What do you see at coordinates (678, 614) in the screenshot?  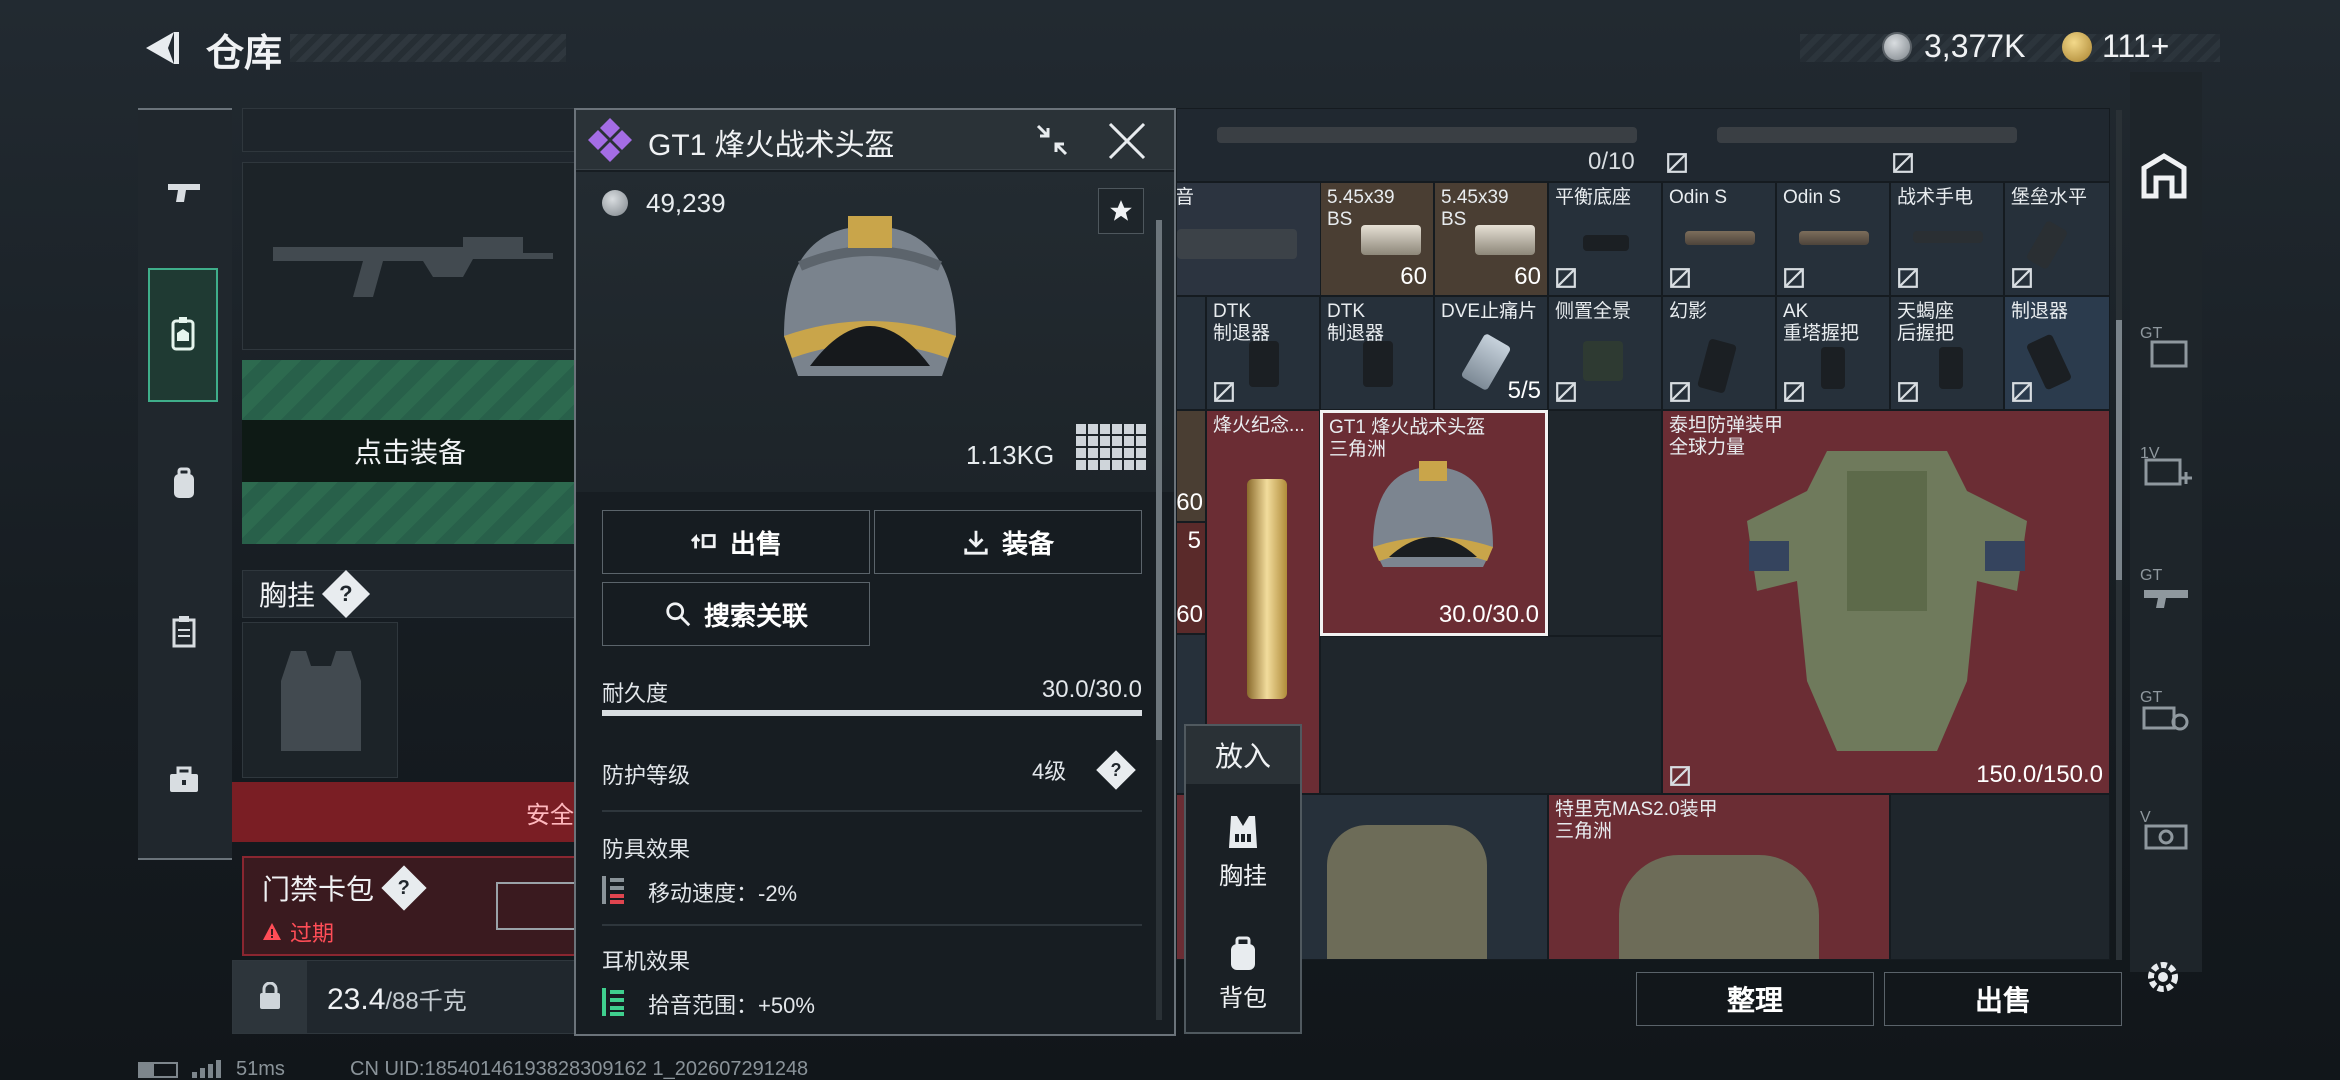 I see `search-icon` at bounding box center [678, 614].